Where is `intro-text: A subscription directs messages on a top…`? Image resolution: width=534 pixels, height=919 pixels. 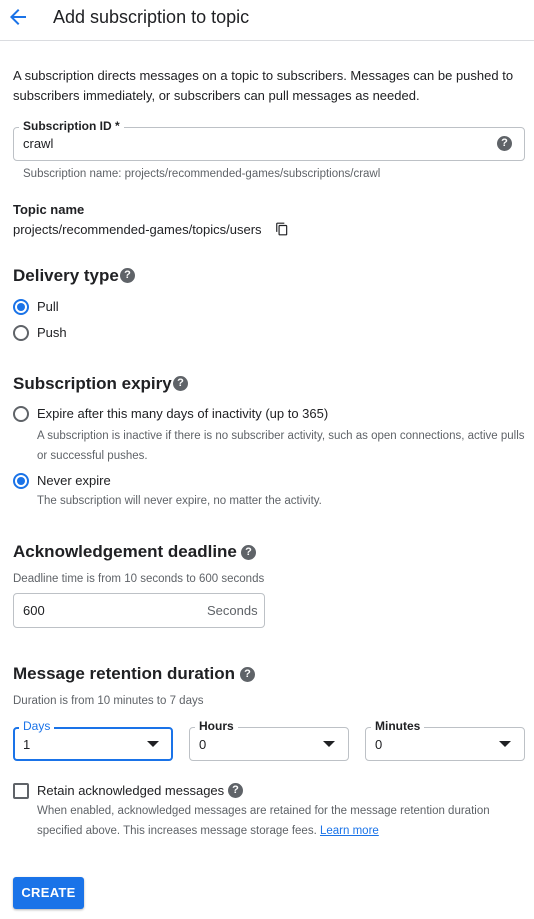 intro-text: A subscription directs messages on a top… is located at coordinates (263, 85).